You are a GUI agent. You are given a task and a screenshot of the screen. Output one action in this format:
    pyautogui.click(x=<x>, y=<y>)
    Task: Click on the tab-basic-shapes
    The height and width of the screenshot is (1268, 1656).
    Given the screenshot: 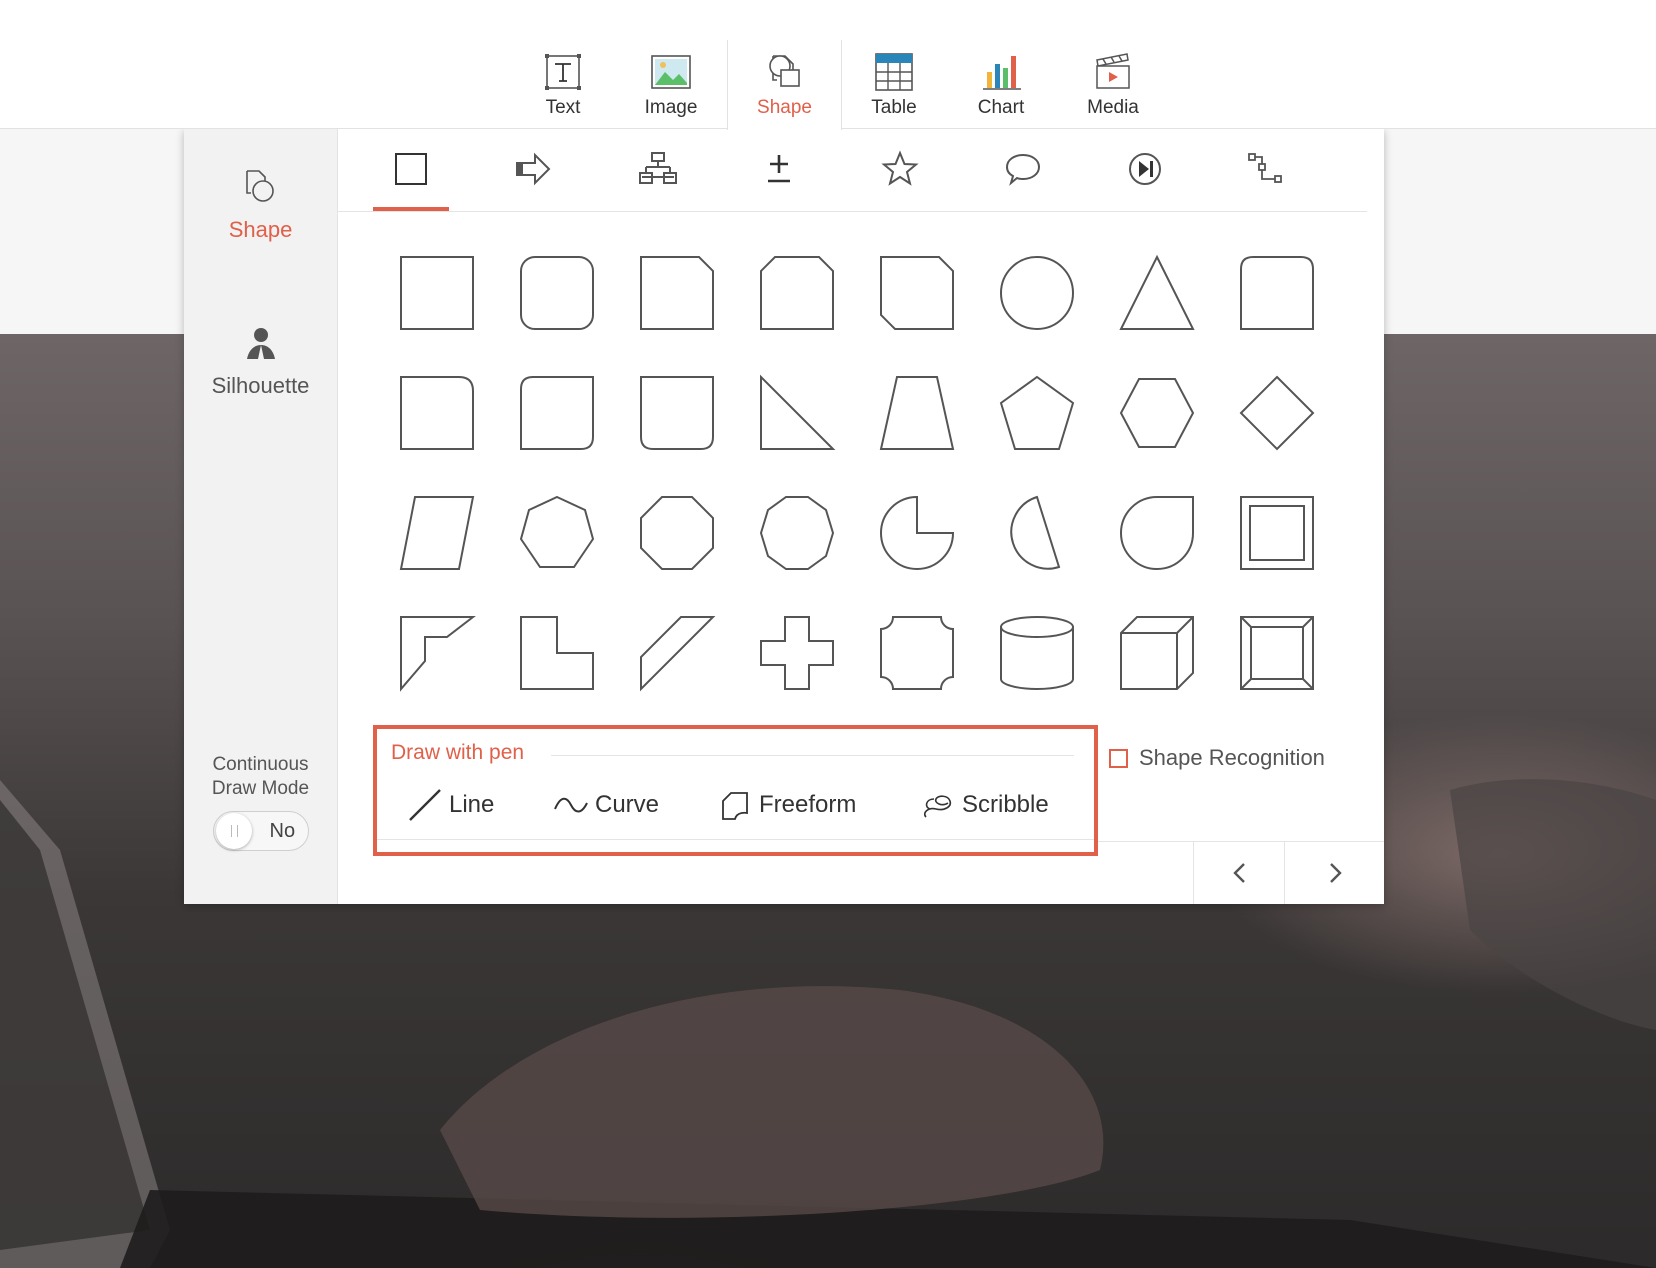 What is the action you would take?
    pyautogui.click(x=411, y=180)
    